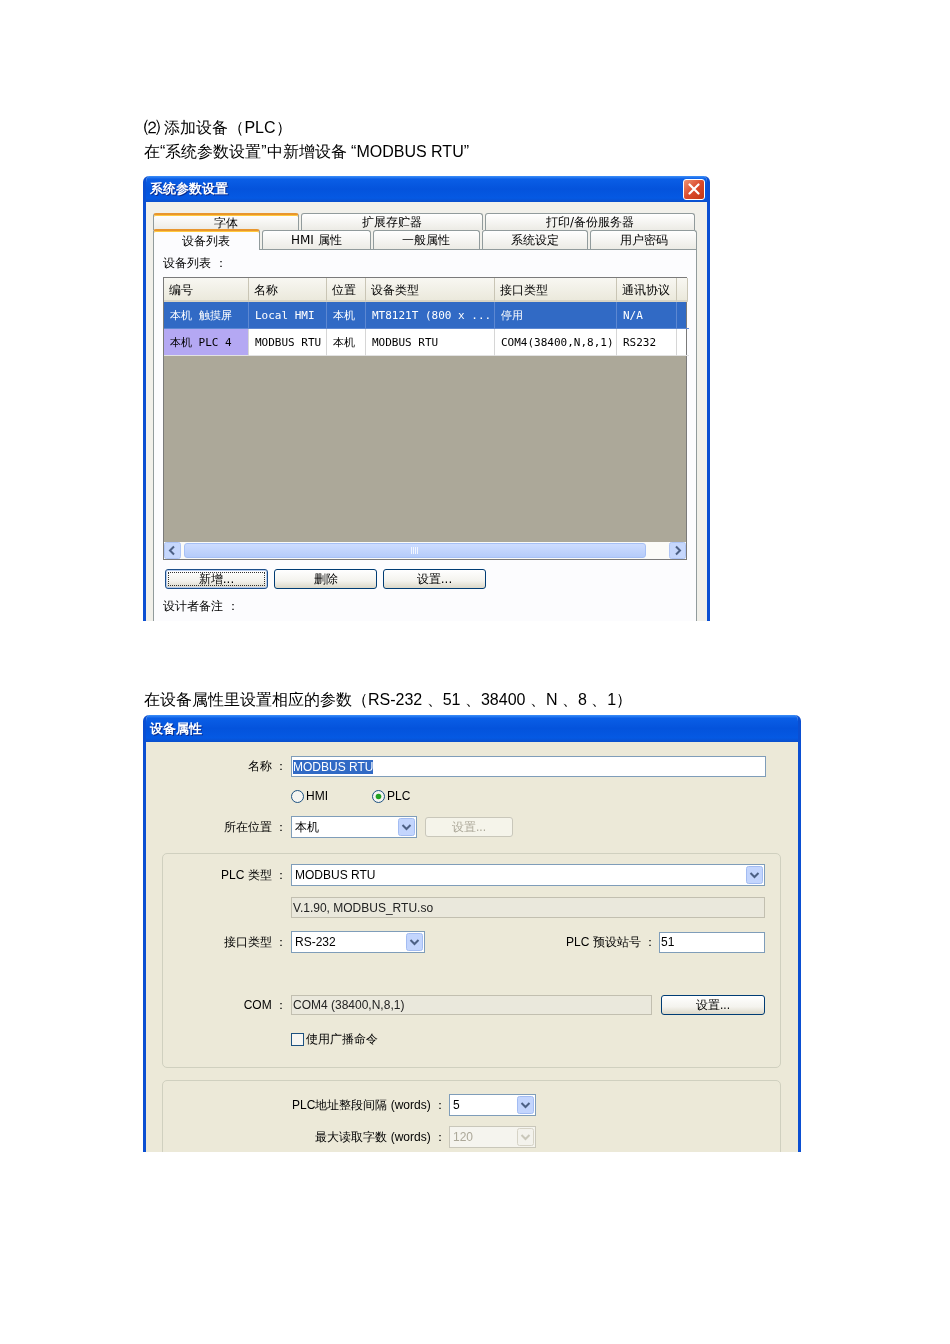  What do you see at coordinates (176, 728) in the screenshot?
I see `window-title: 设备属性` at bounding box center [176, 728].